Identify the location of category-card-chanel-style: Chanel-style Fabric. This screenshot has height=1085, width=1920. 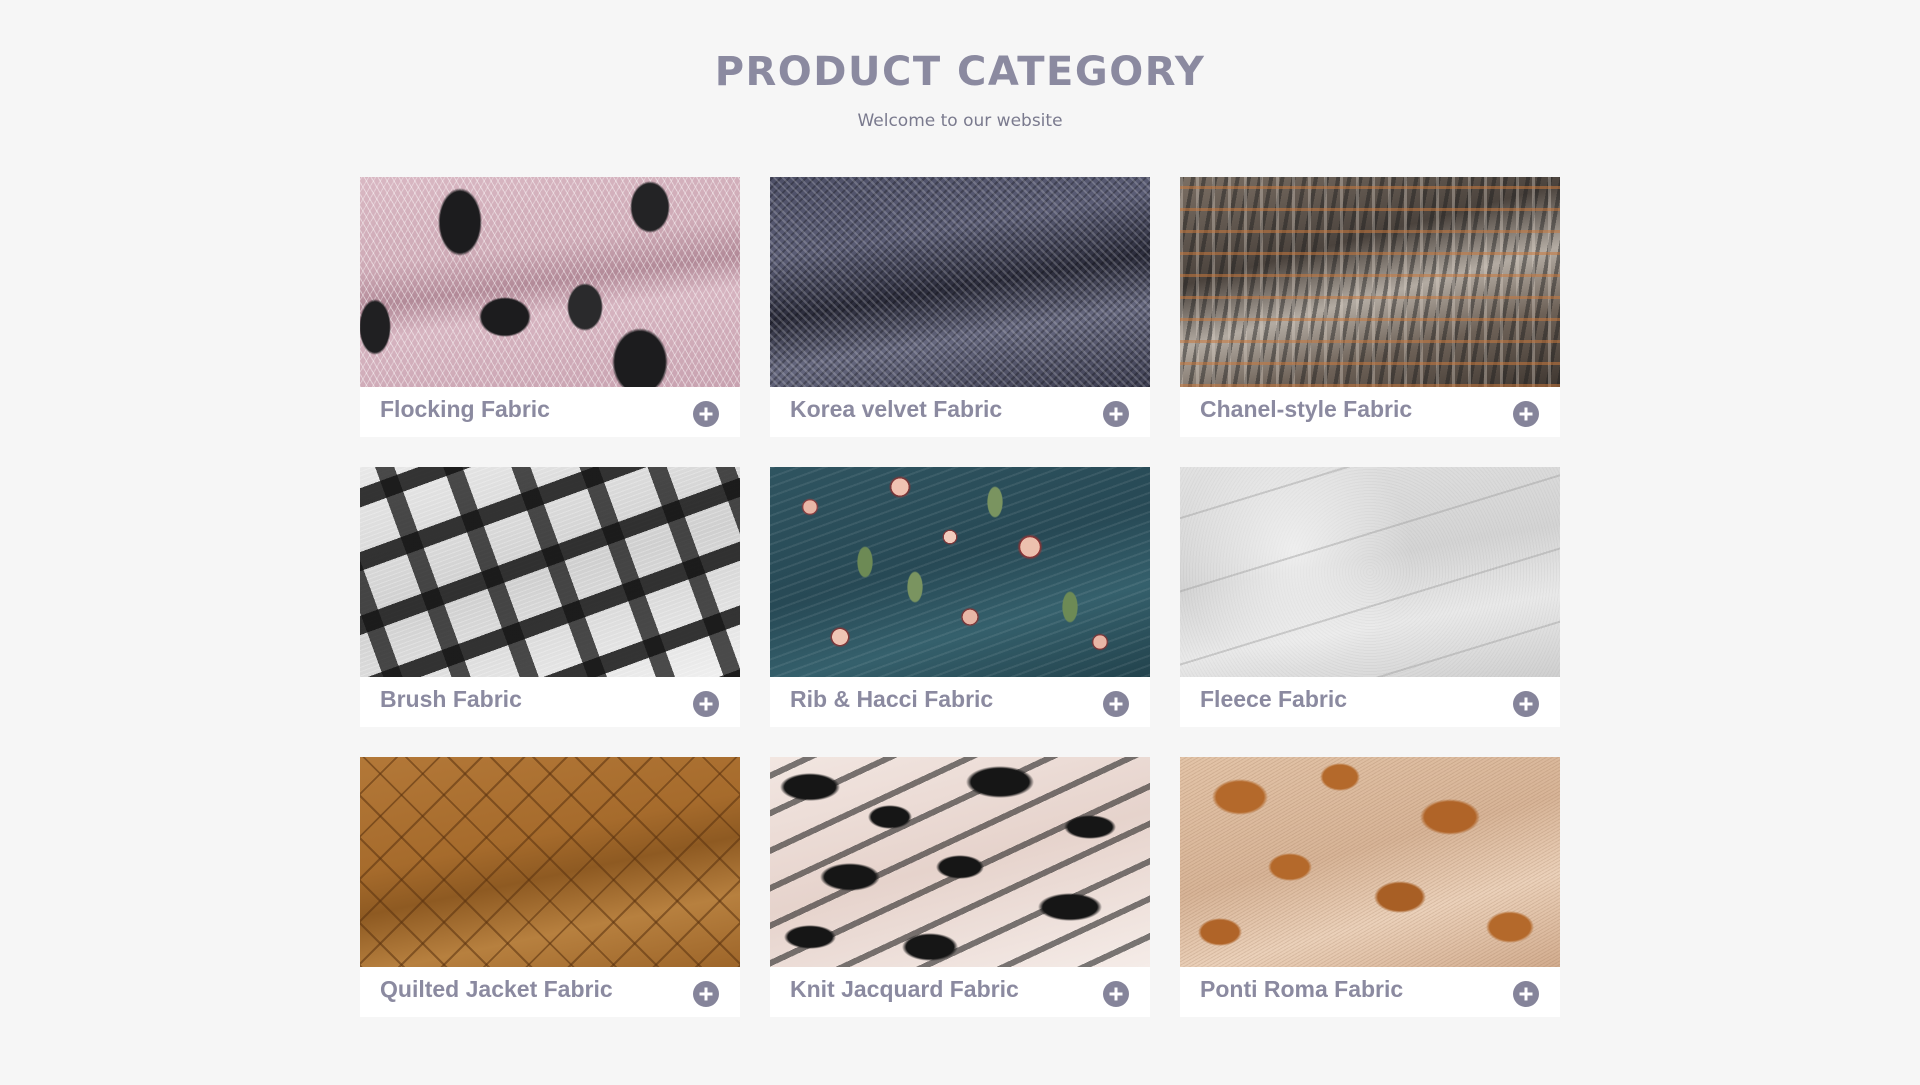
(1370, 307).